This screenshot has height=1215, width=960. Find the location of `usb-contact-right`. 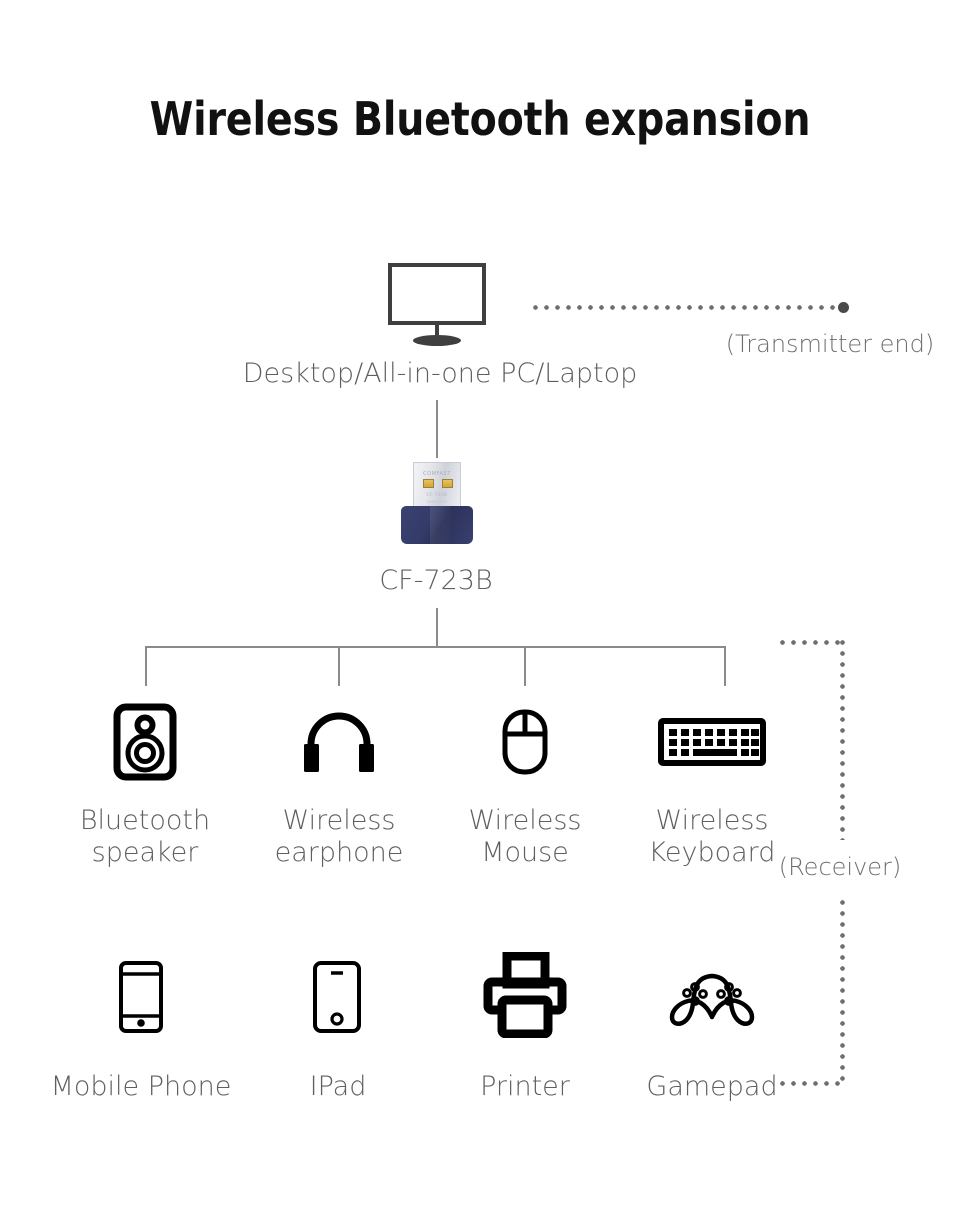

usb-contact-right is located at coordinates (447, 483).